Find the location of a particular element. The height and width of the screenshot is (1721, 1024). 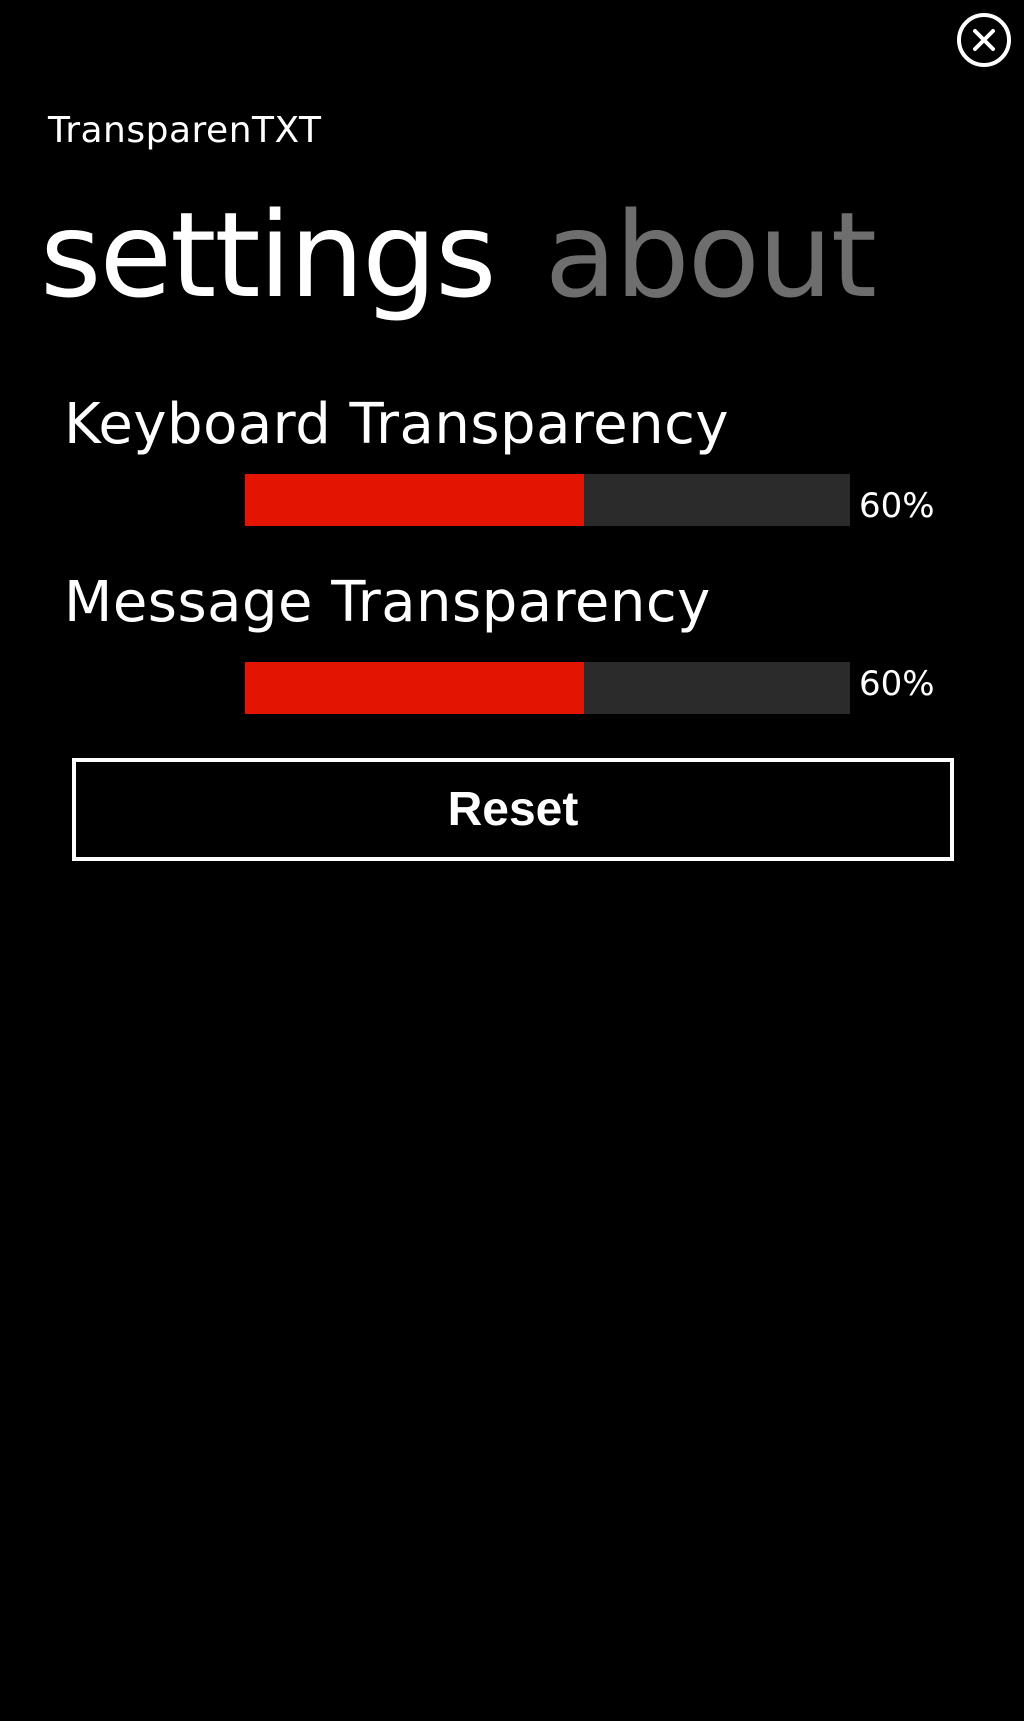

message-transparency-fill is located at coordinates (414, 688).